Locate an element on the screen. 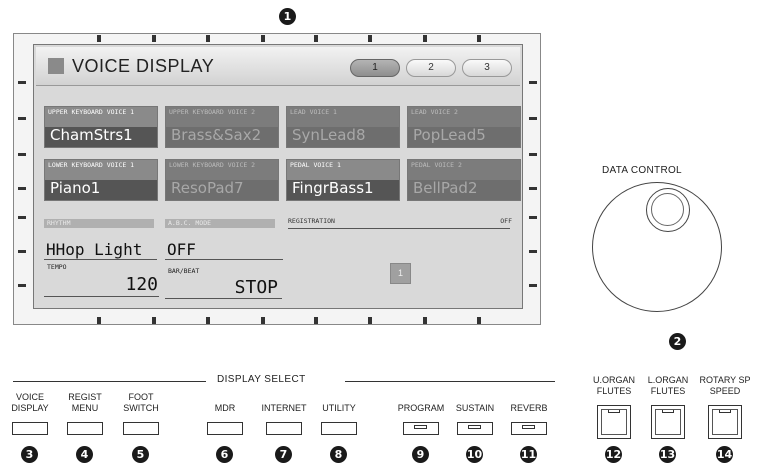  voice-header: LEAD VOICE 1 is located at coordinates (343, 117).